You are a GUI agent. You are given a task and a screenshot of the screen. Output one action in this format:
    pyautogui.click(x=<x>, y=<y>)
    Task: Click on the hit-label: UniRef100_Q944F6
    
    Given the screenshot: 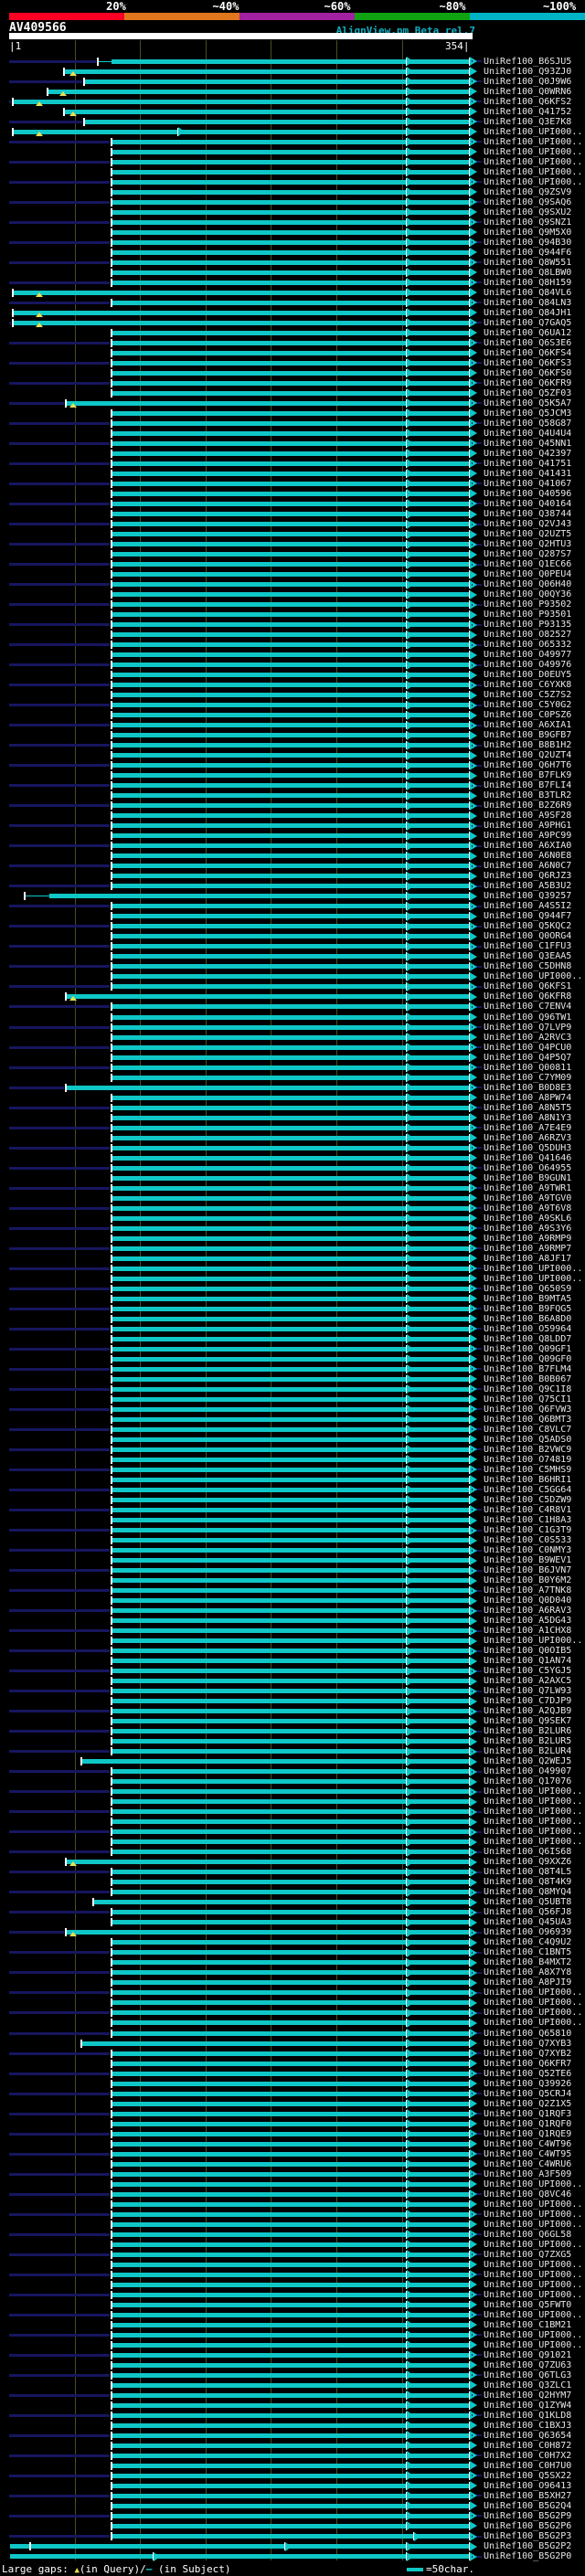 What is the action you would take?
    pyautogui.click(x=528, y=253)
    